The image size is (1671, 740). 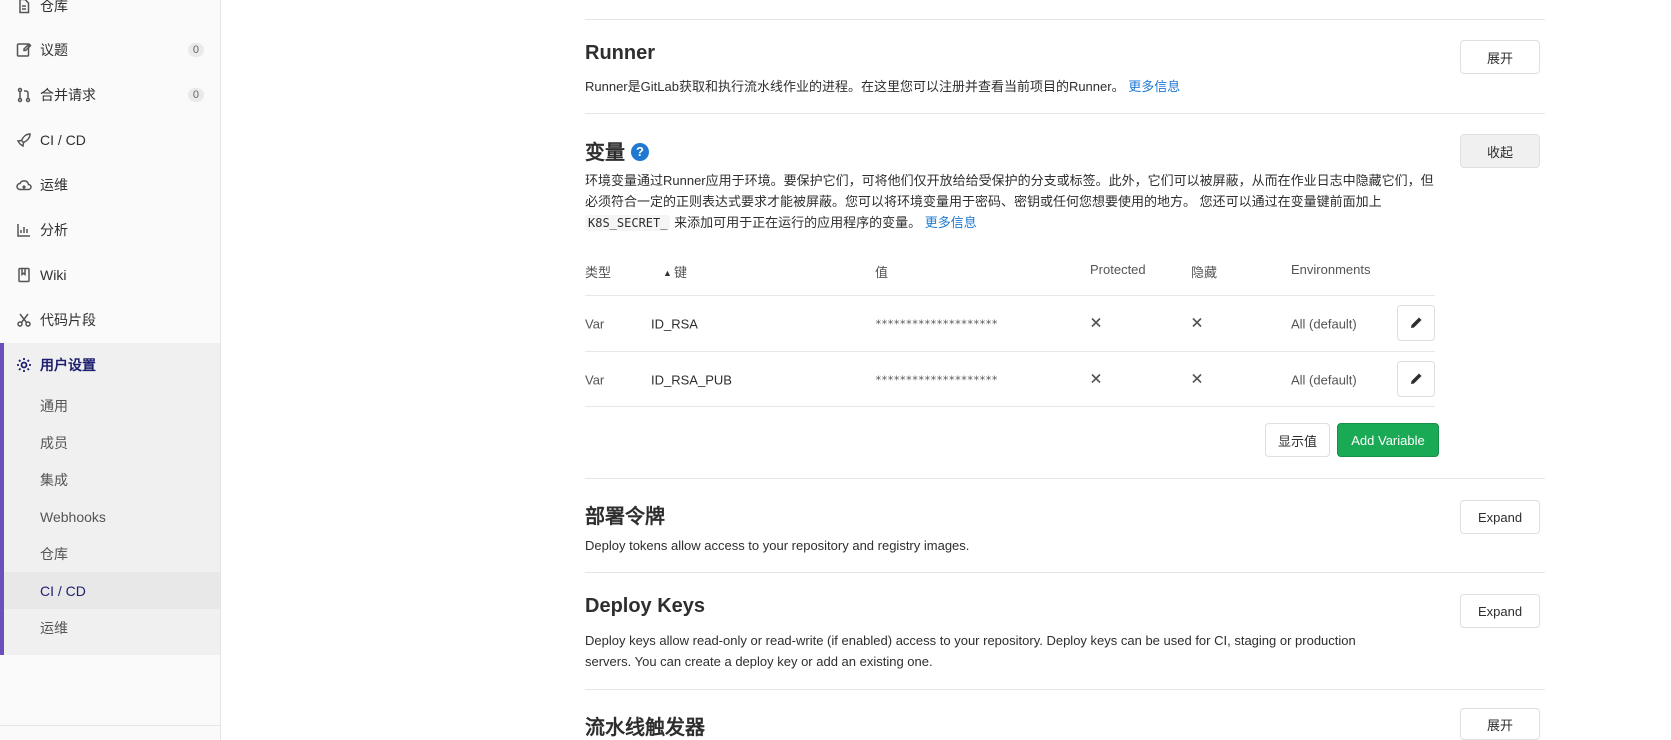 I want to click on settings-subitem-repository: 仓库, so click(x=54, y=553).